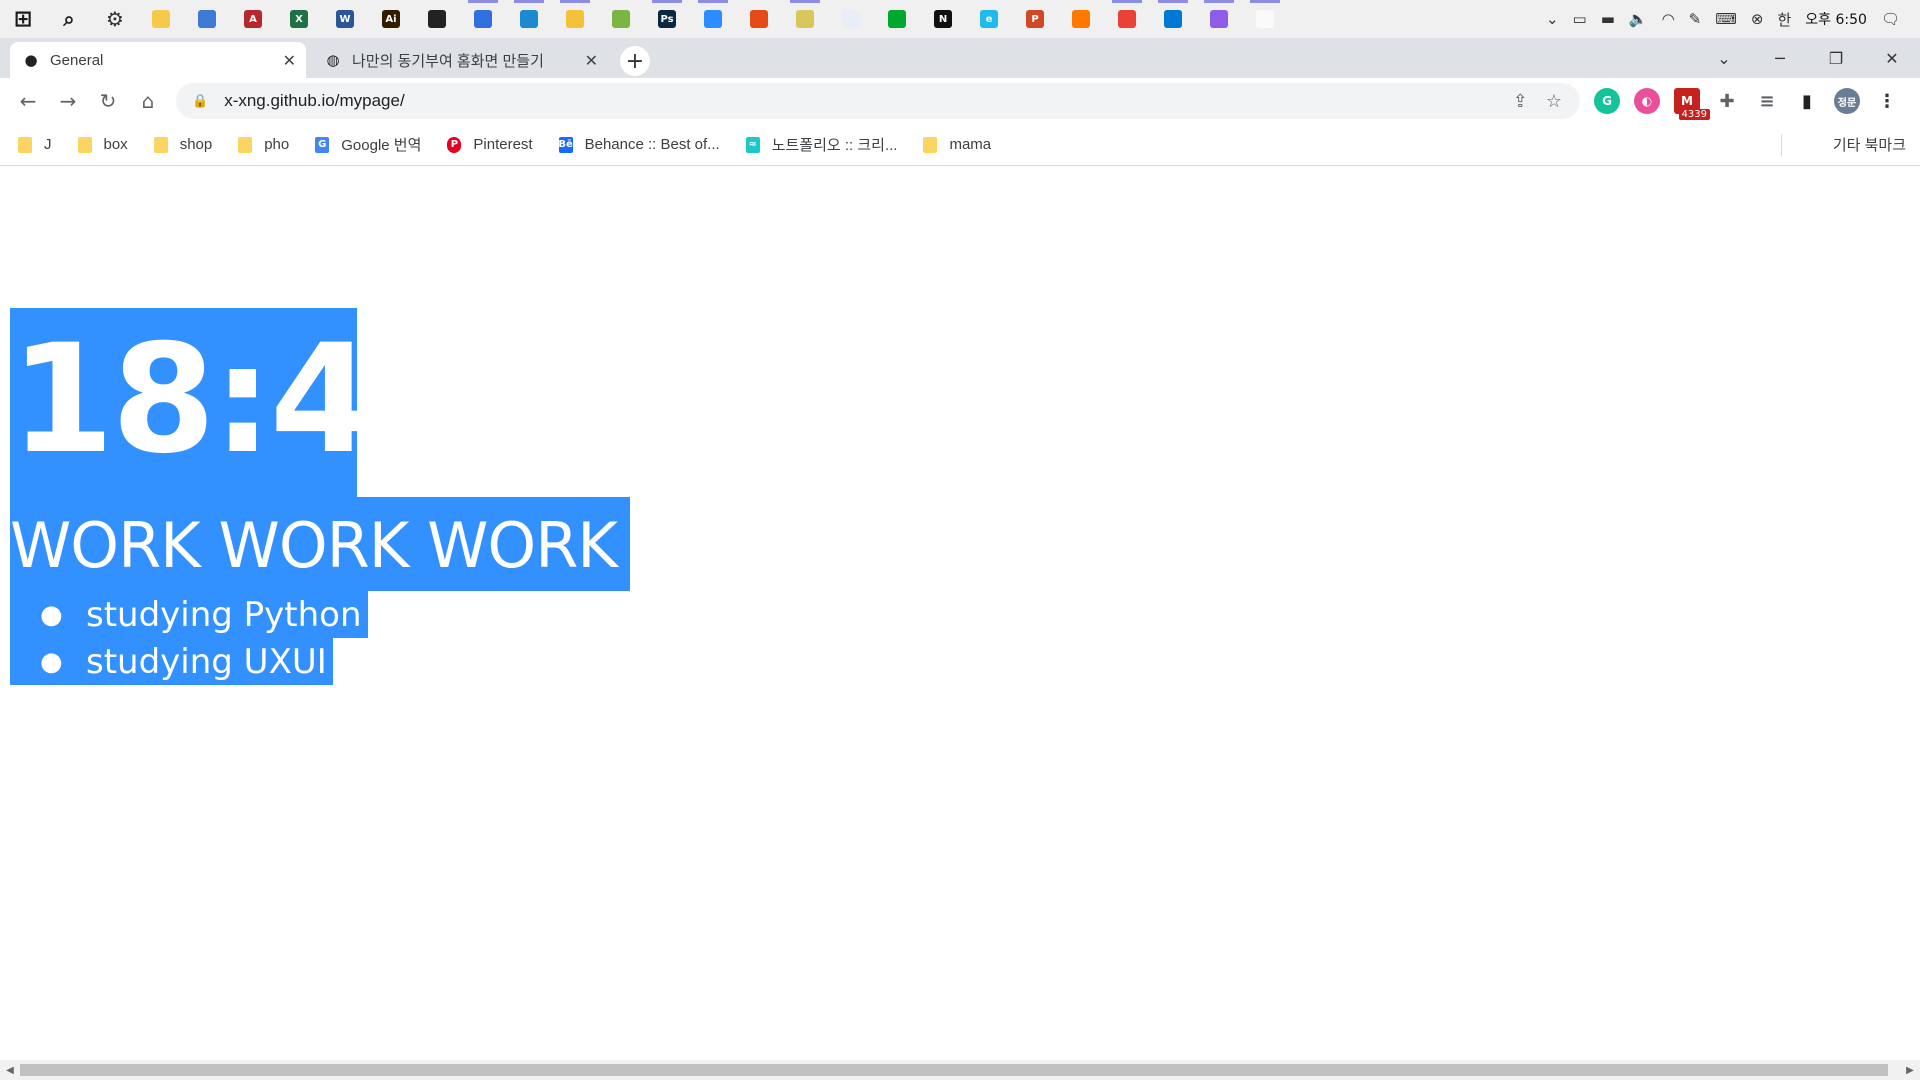 The image size is (1920, 1080). What do you see at coordinates (148, 101) in the screenshot?
I see `home-button: ⌂` at bounding box center [148, 101].